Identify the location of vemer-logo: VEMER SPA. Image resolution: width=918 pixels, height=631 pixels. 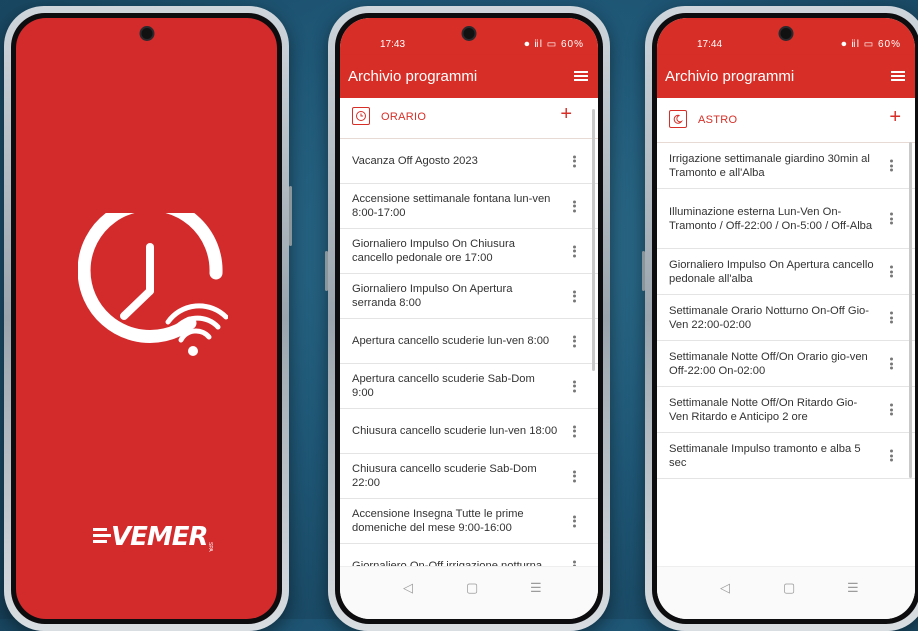
(156, 536).